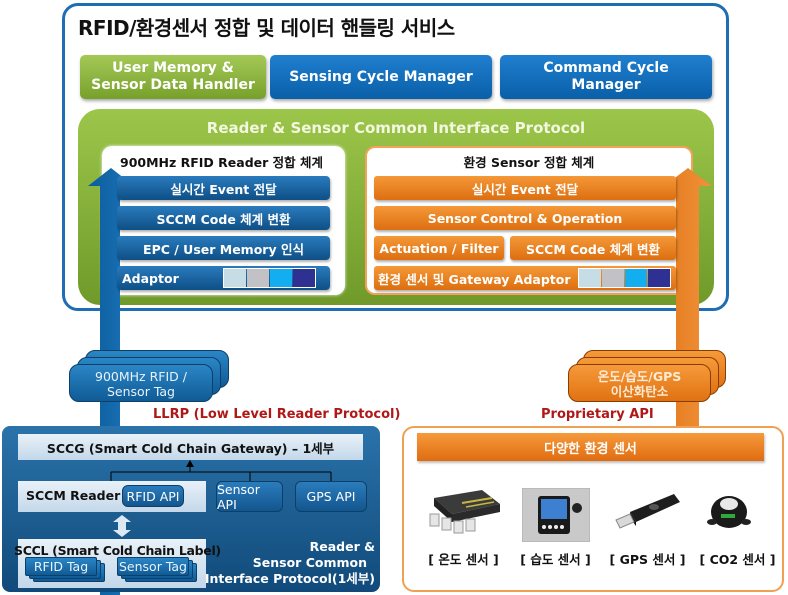 Image resolution: width=788 pixels, height=595 pixels. What do you see at coordinates (117, 550) in the screenshot?
I see `sccl-label-title: SCCL (Smart Cold Chain Label)` at bounding box center [117, 550].